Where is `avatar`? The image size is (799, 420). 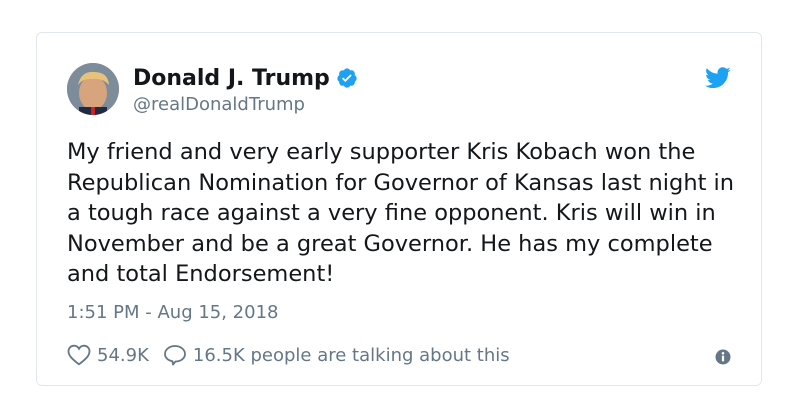
avatar is located at coordinates (93, 89).